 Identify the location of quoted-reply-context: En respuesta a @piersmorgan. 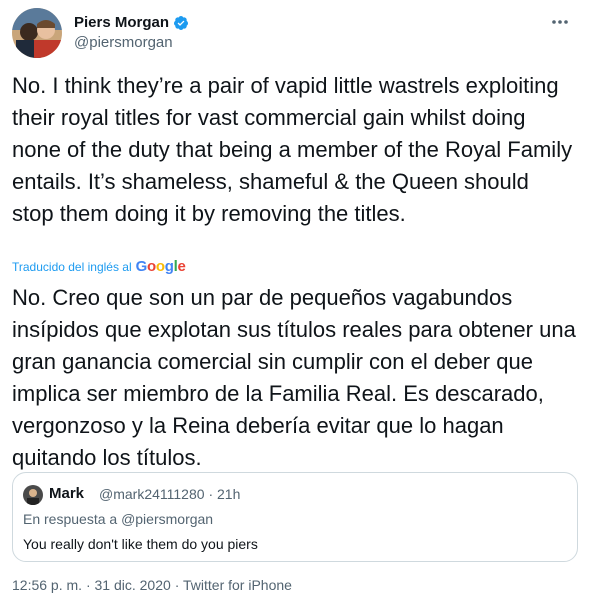
(118, 519).